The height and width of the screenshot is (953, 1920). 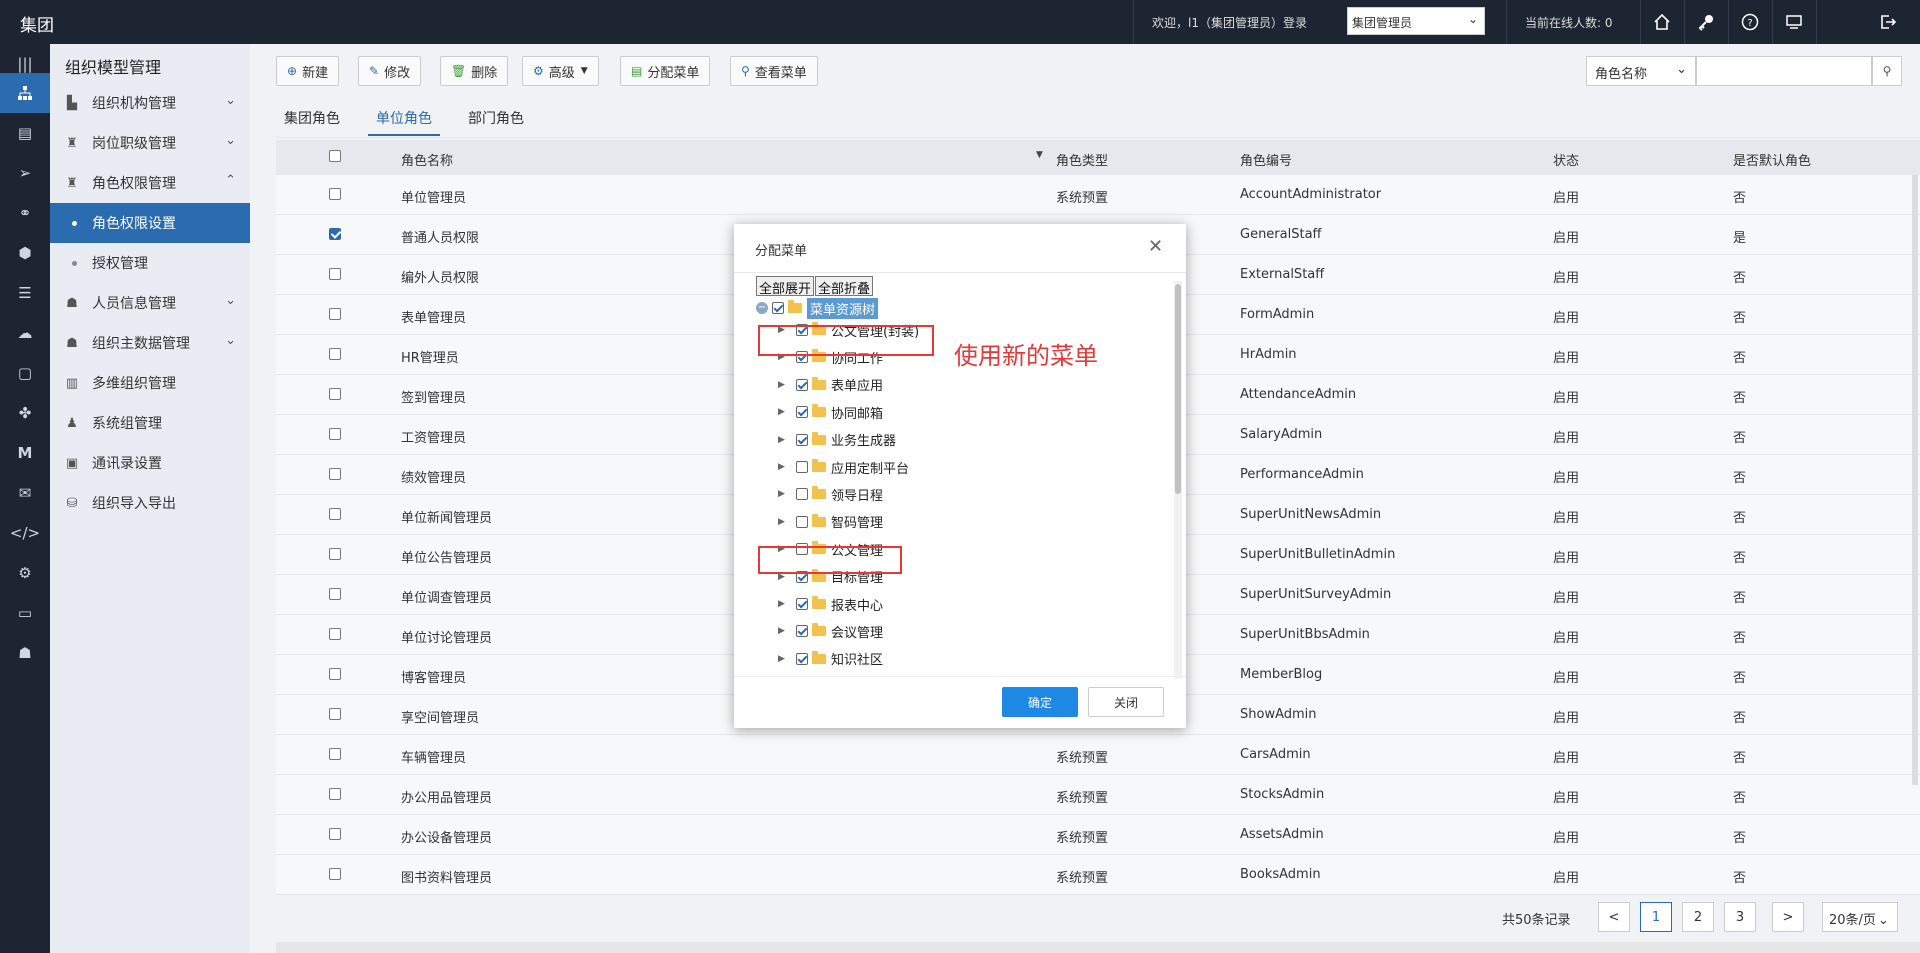 What do you see at coordinates (474, 71) in the screenshot?
I see `delete-button: 🗑 删除` at bounding box center [474, 71].